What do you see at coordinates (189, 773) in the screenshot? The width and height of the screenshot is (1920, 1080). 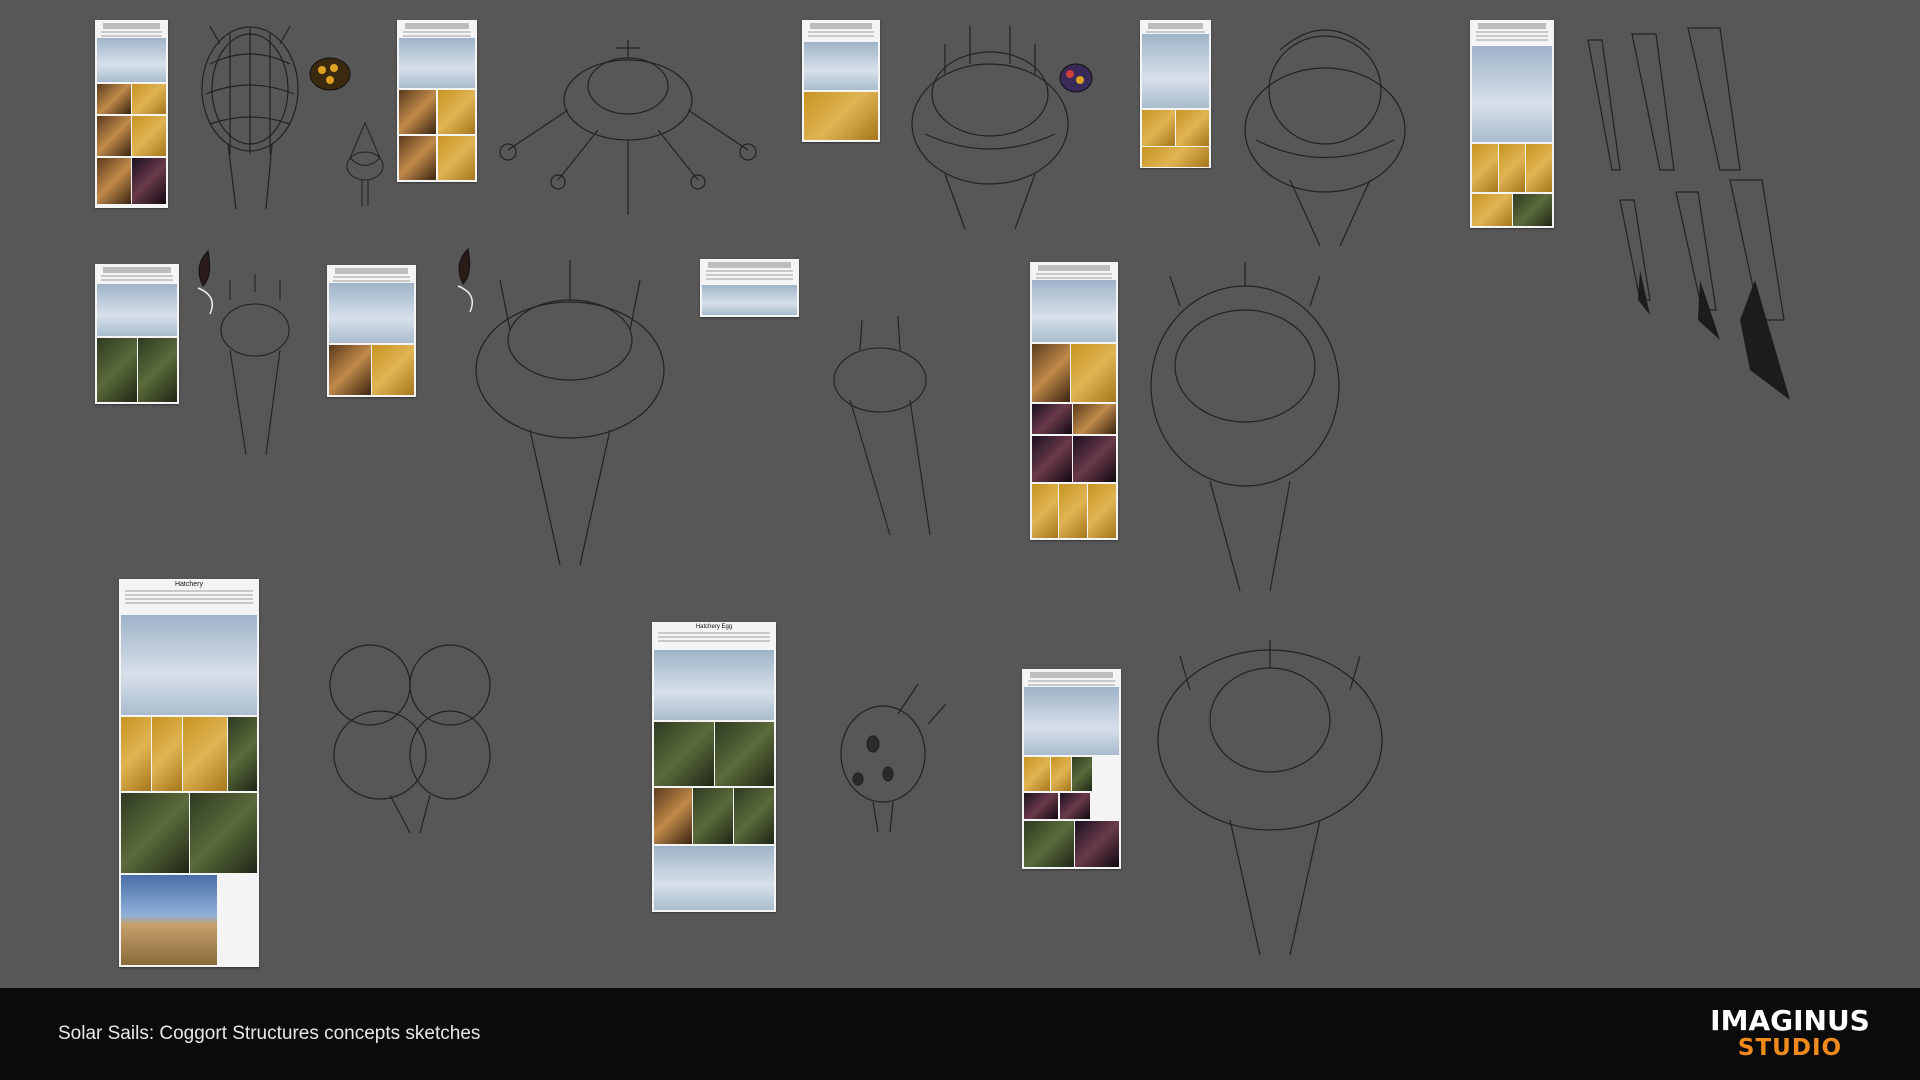 I see `reference-card-hatchery: Hatchery` at bounding box center [189, 773].